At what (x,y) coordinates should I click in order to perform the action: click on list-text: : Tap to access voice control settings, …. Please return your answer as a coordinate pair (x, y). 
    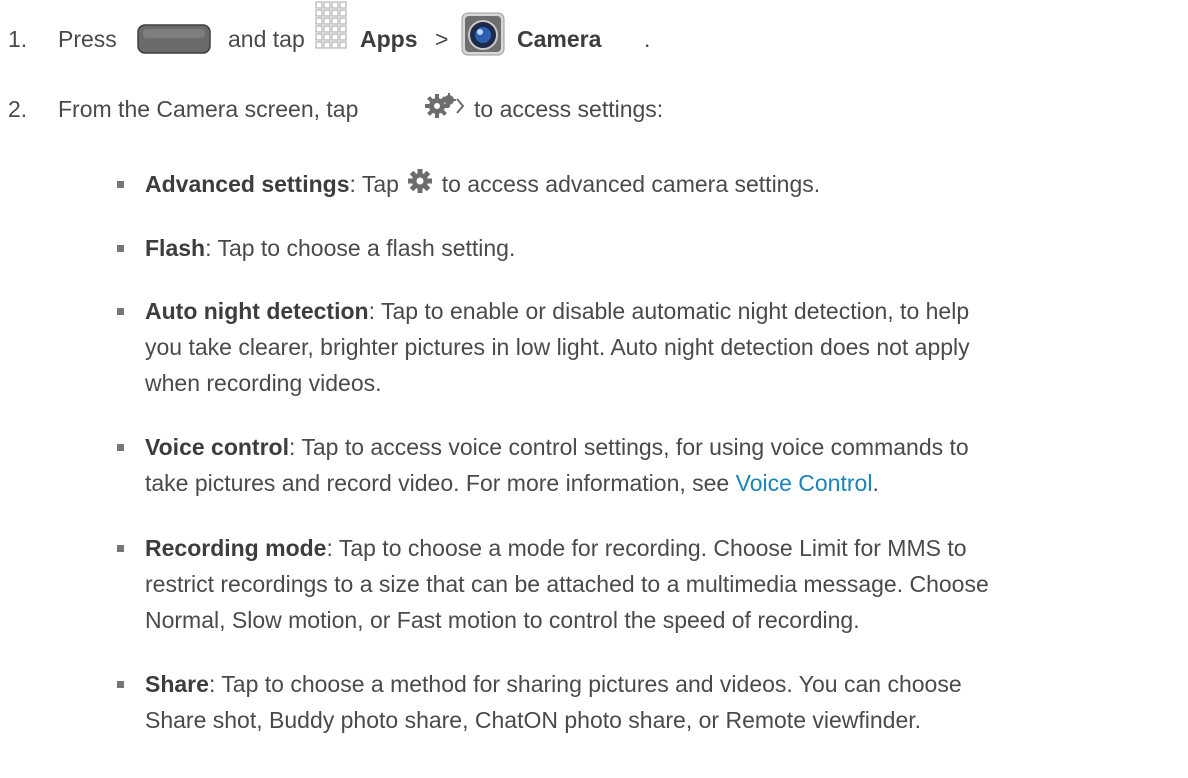
    Looking at the image, I should click on (629, 447).